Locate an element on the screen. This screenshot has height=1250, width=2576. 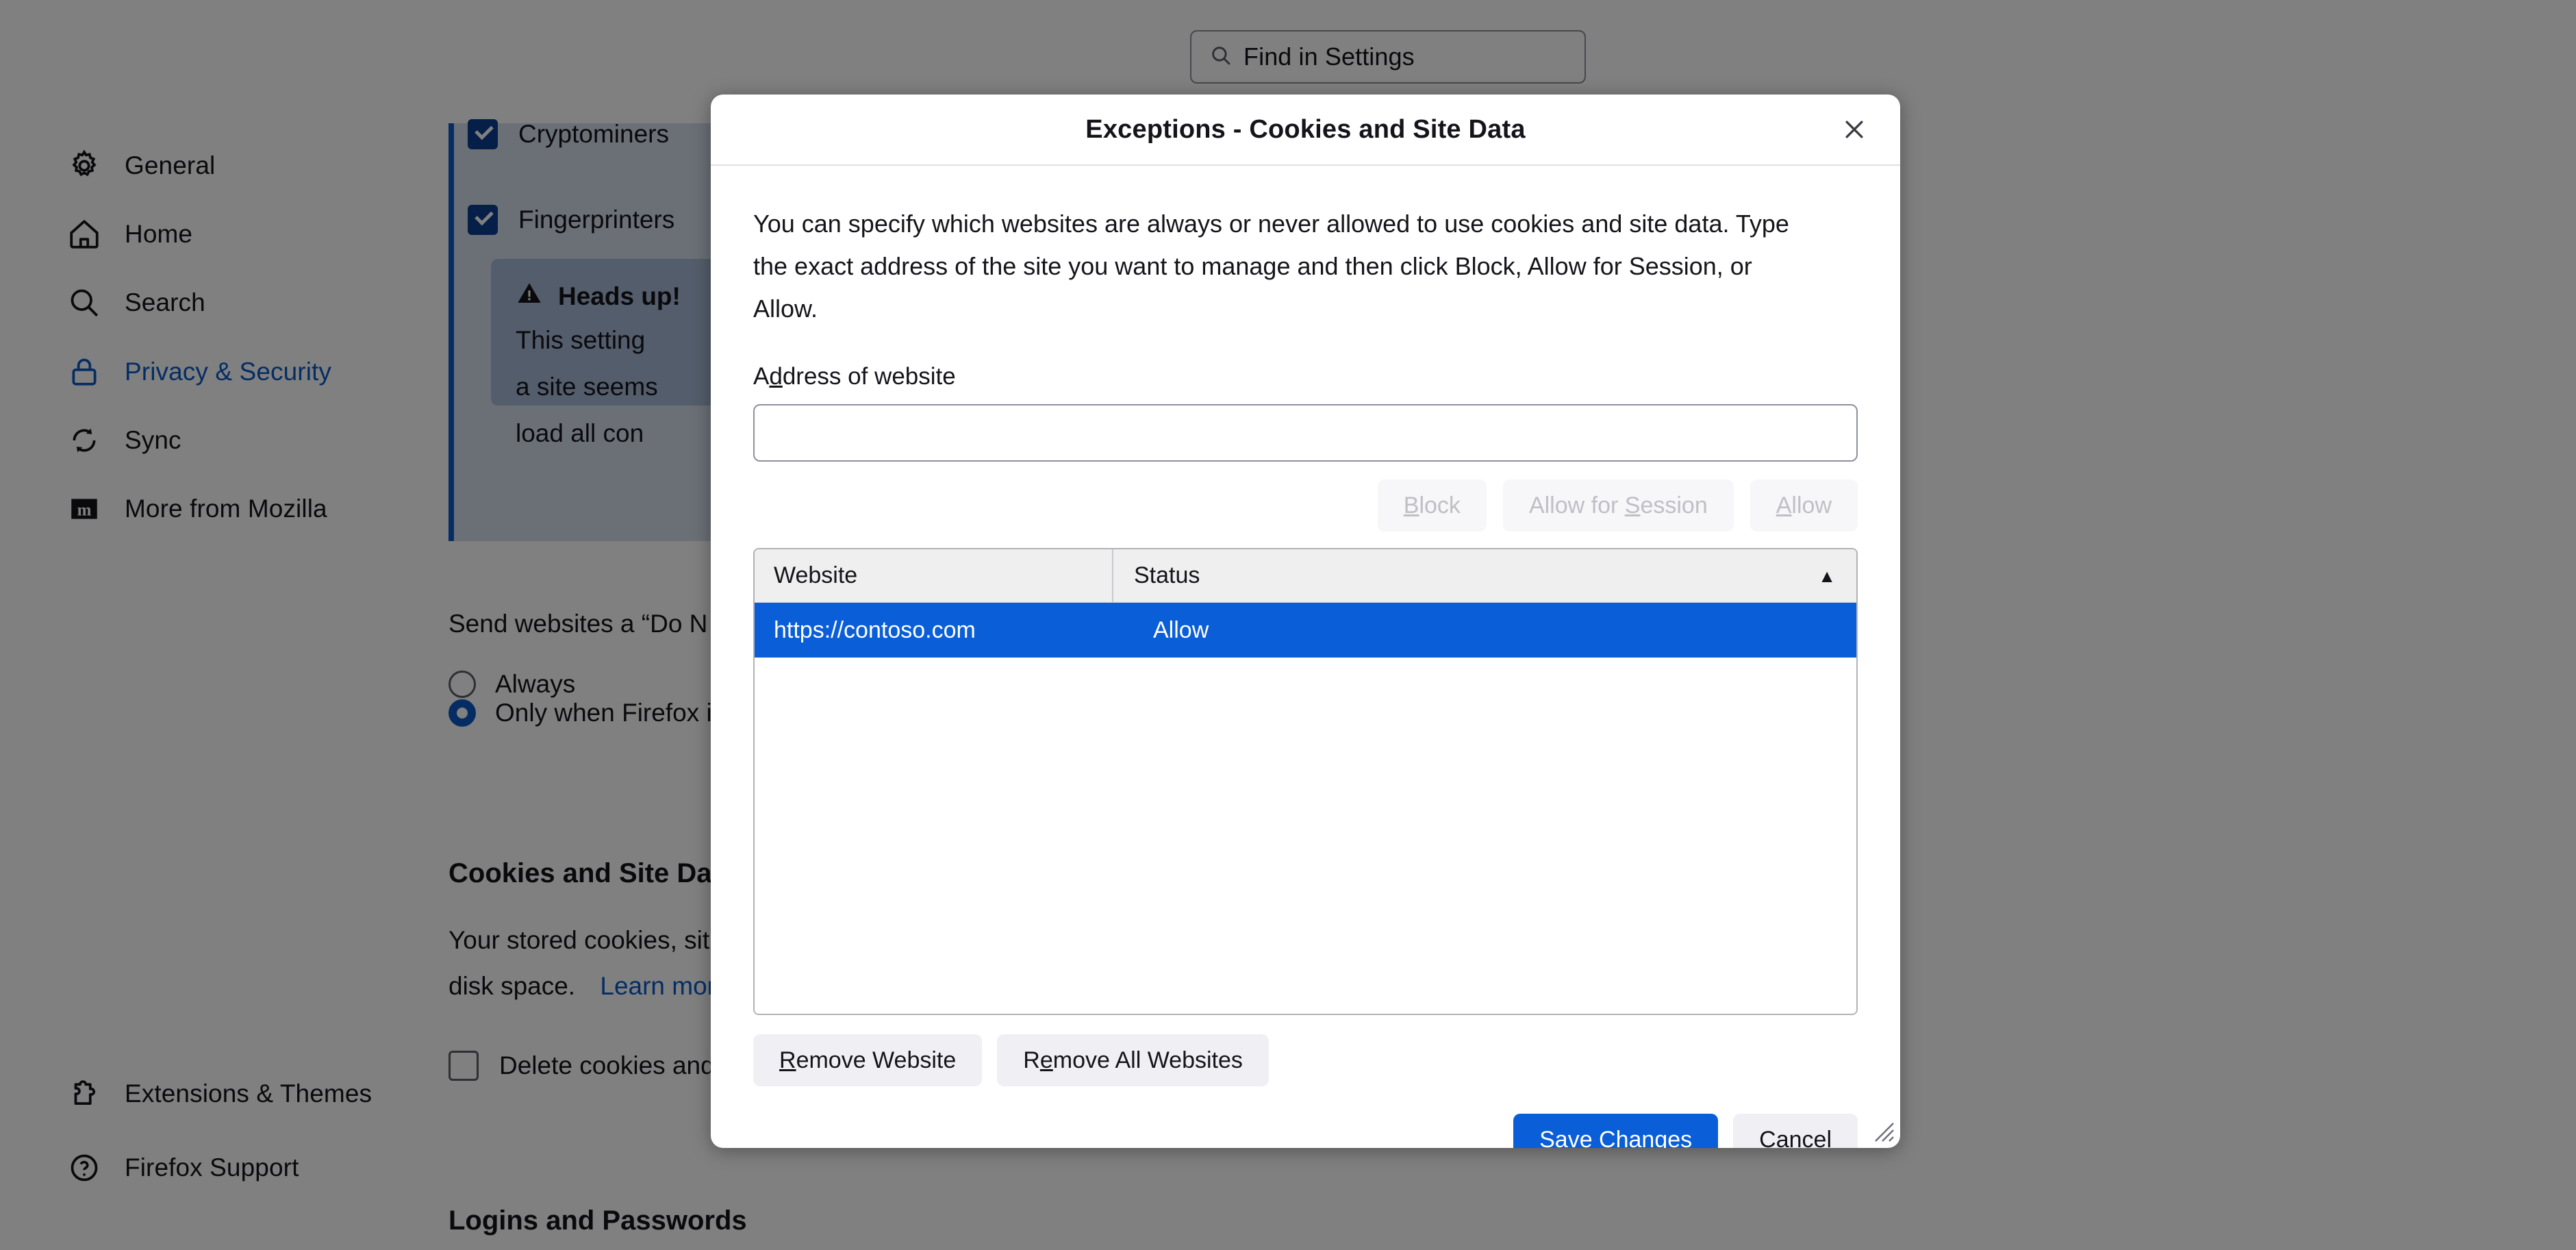
cell-status: Allow is located at coordinates (1181, 629).